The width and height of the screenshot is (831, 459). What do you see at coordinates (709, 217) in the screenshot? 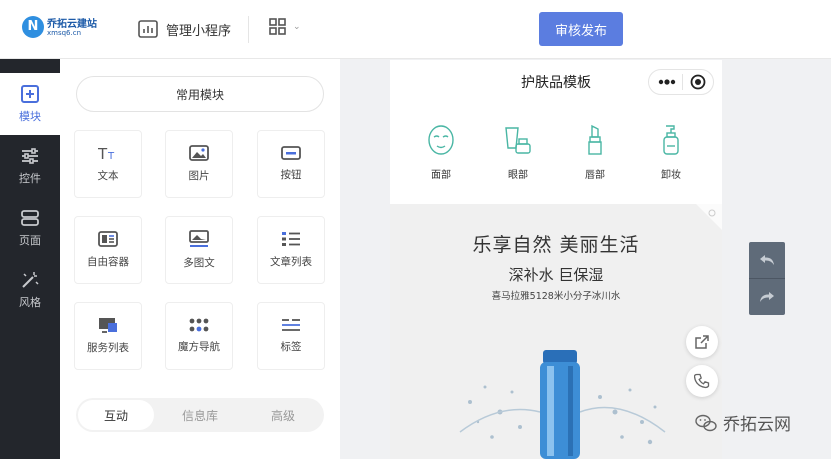
I see `corner-fold-icon` at bounding box center [709, 217].